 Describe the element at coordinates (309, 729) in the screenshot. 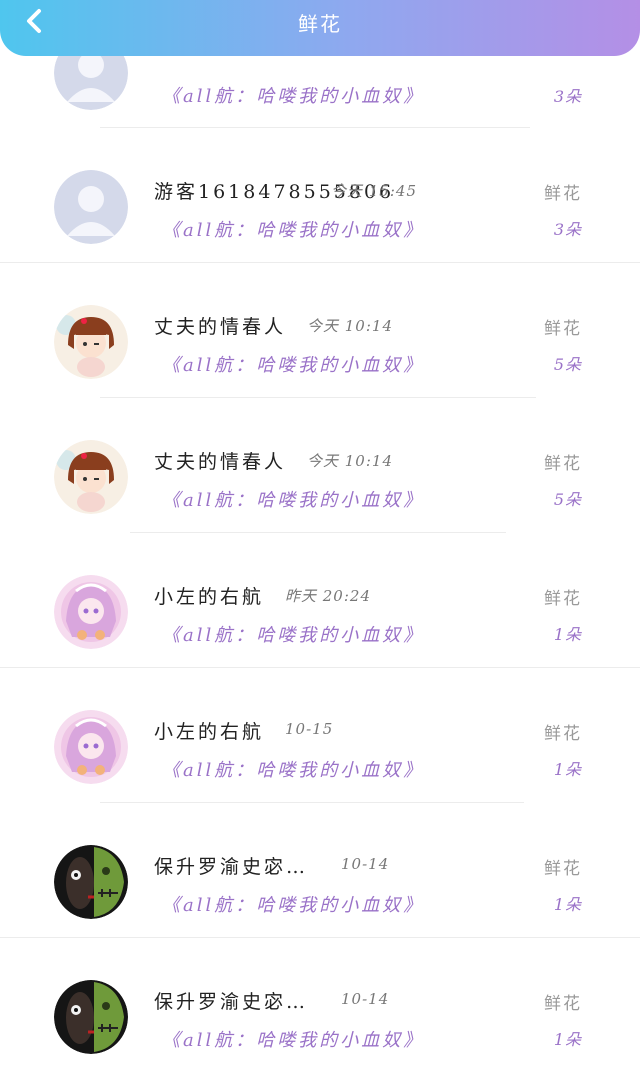

I see `timestamp: 10-15` at that location.